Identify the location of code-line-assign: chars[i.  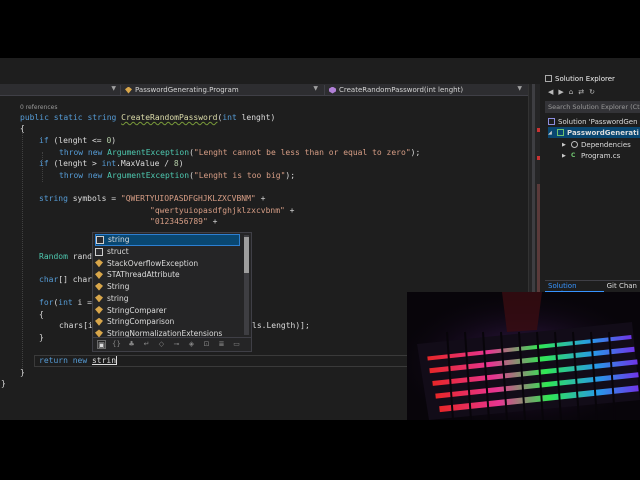
(76, 326).